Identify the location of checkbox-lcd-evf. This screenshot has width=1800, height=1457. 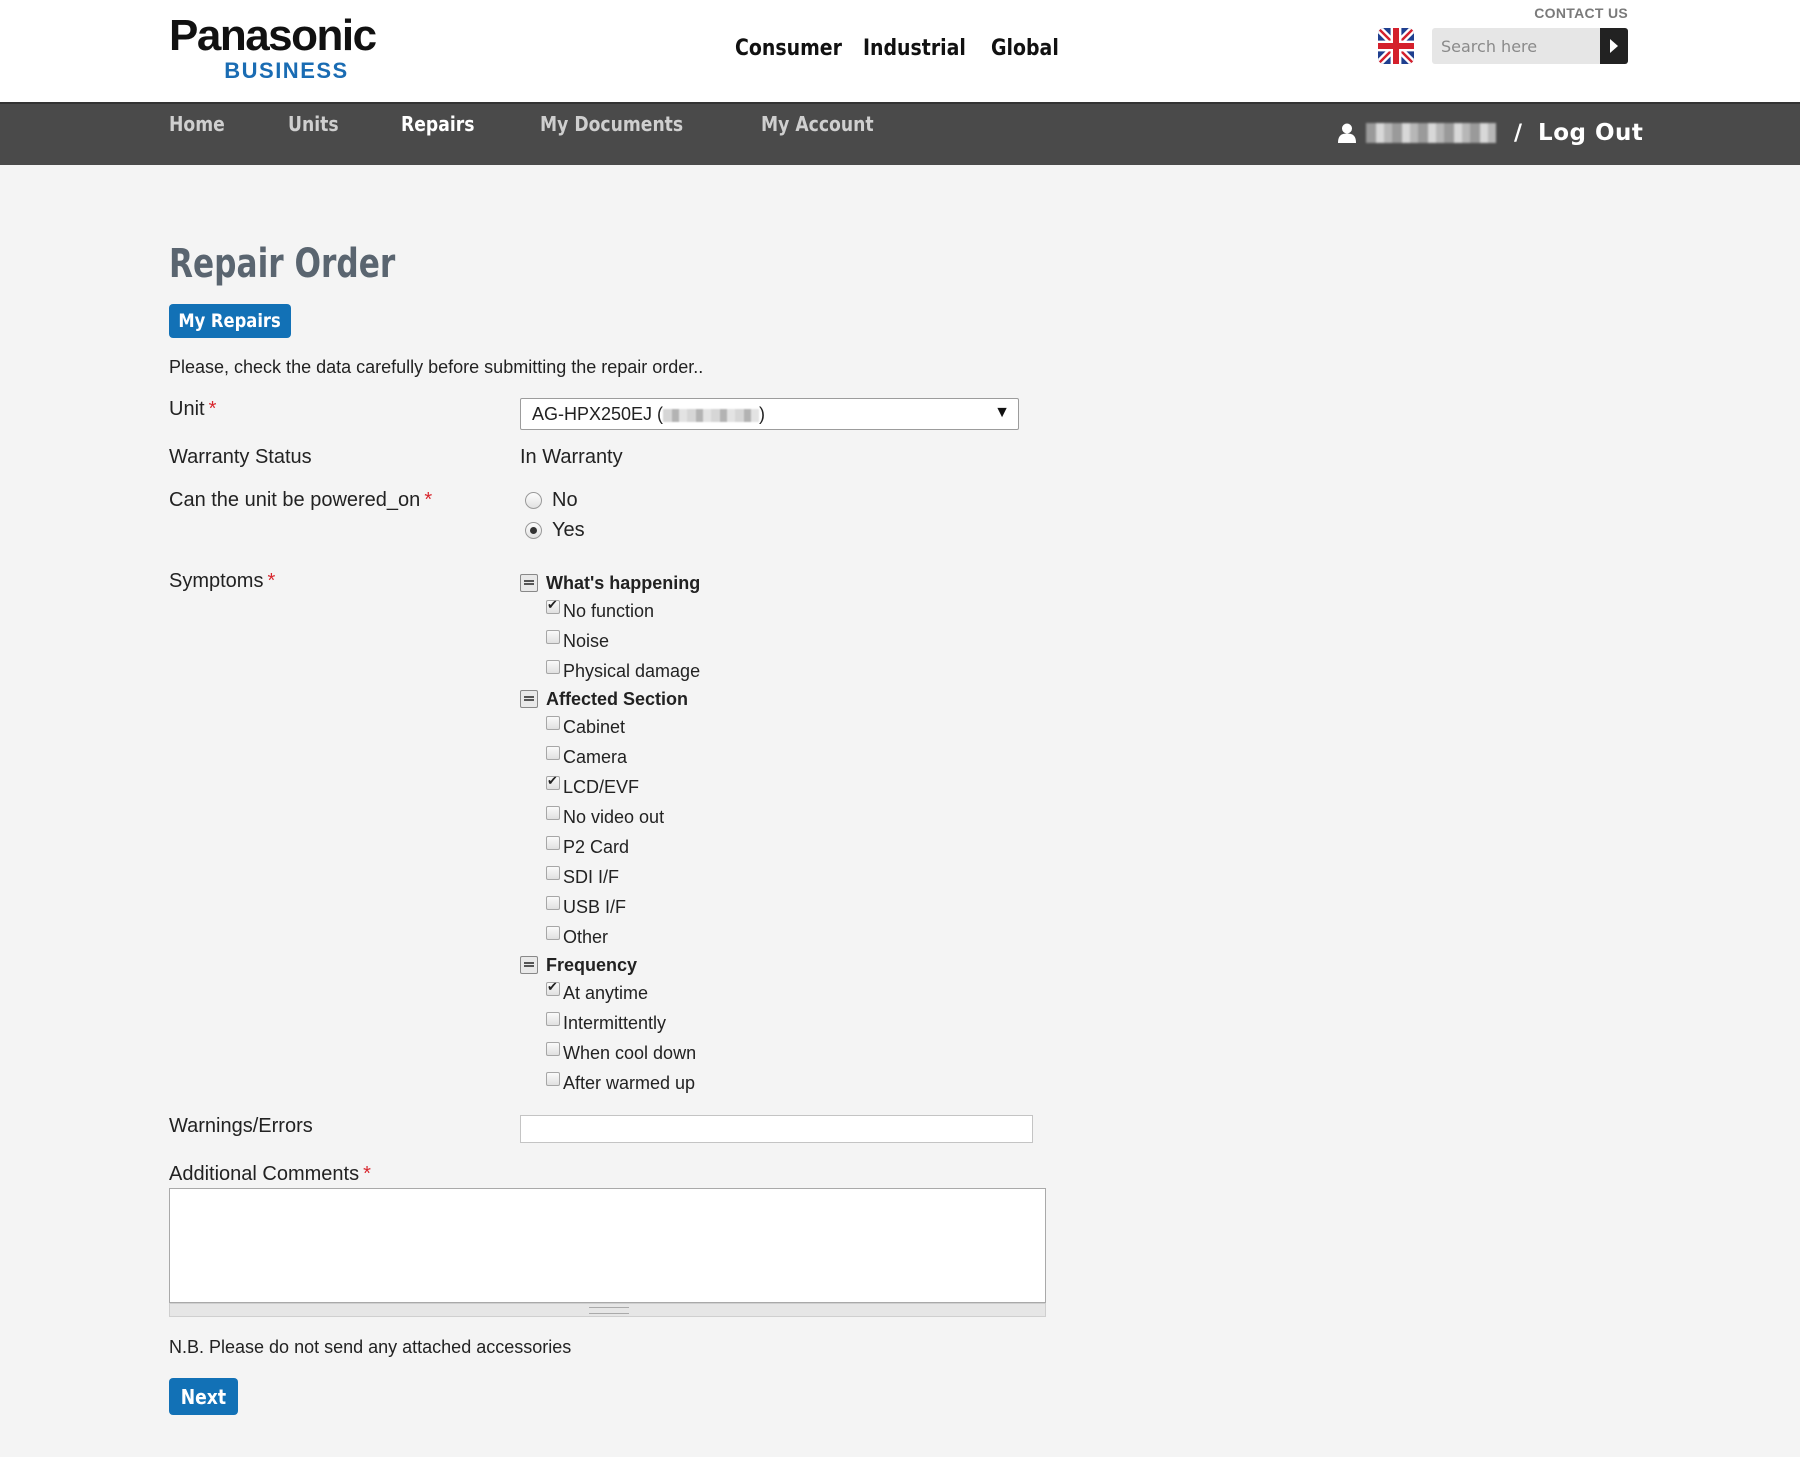
(553, 781).